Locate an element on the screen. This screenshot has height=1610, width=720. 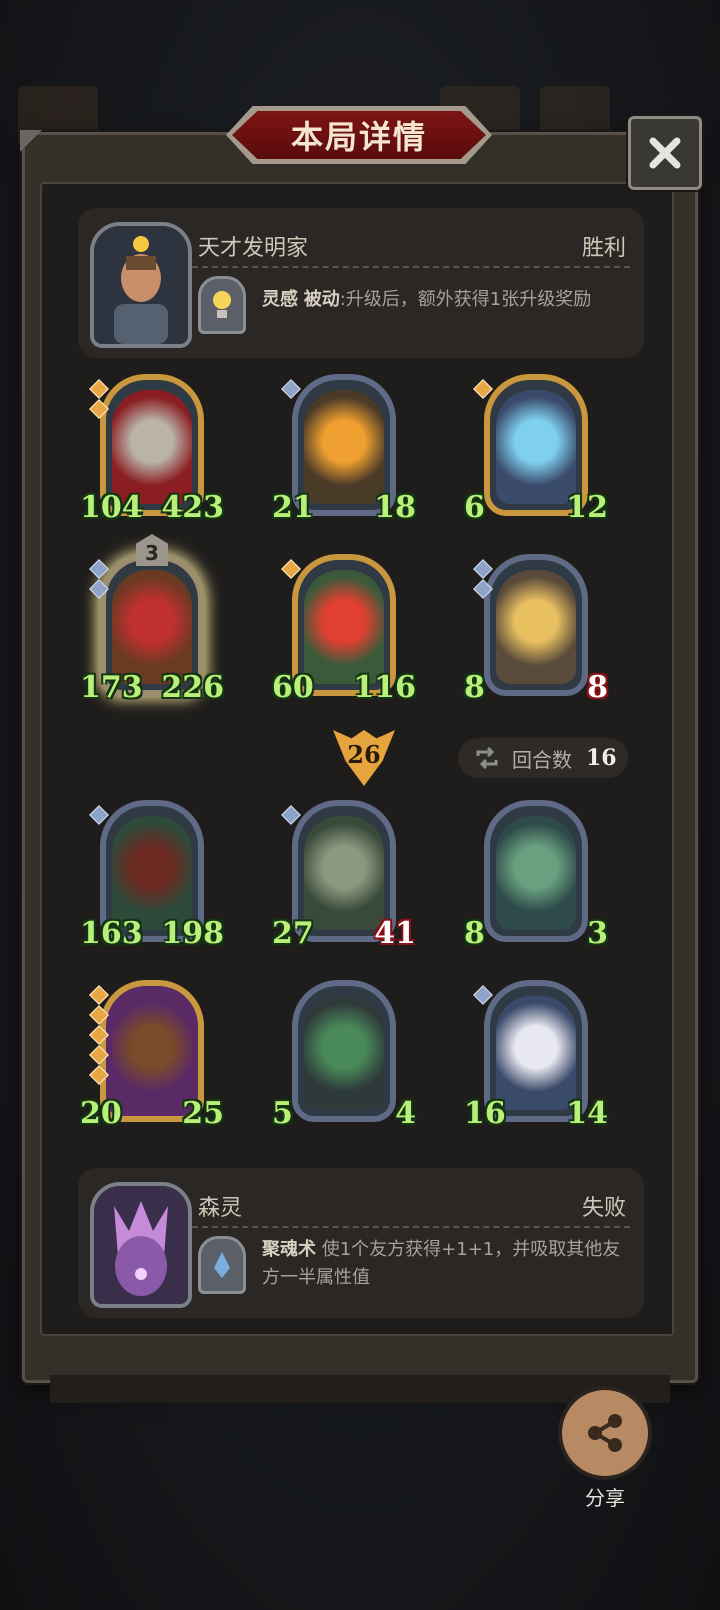
ogre-art is located at coordinates (152, 627).